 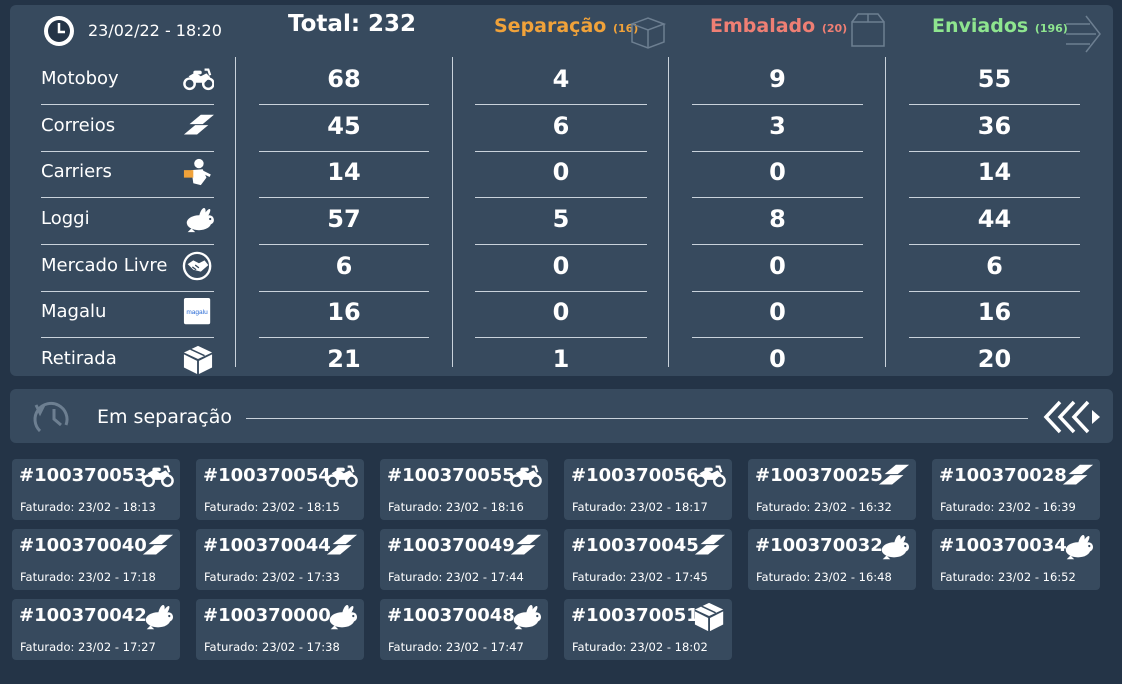 What do you see at coordinates (272, 507) in the screenshot?
I see `order-invoice-date: Faturado: 23/02 - 18:15` at bounding box center [272, 507].